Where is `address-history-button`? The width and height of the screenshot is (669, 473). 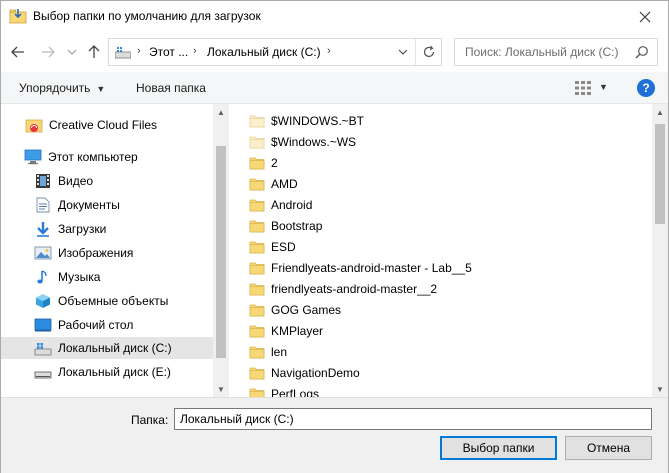
address-history-button is located at coordinates (403, 52).